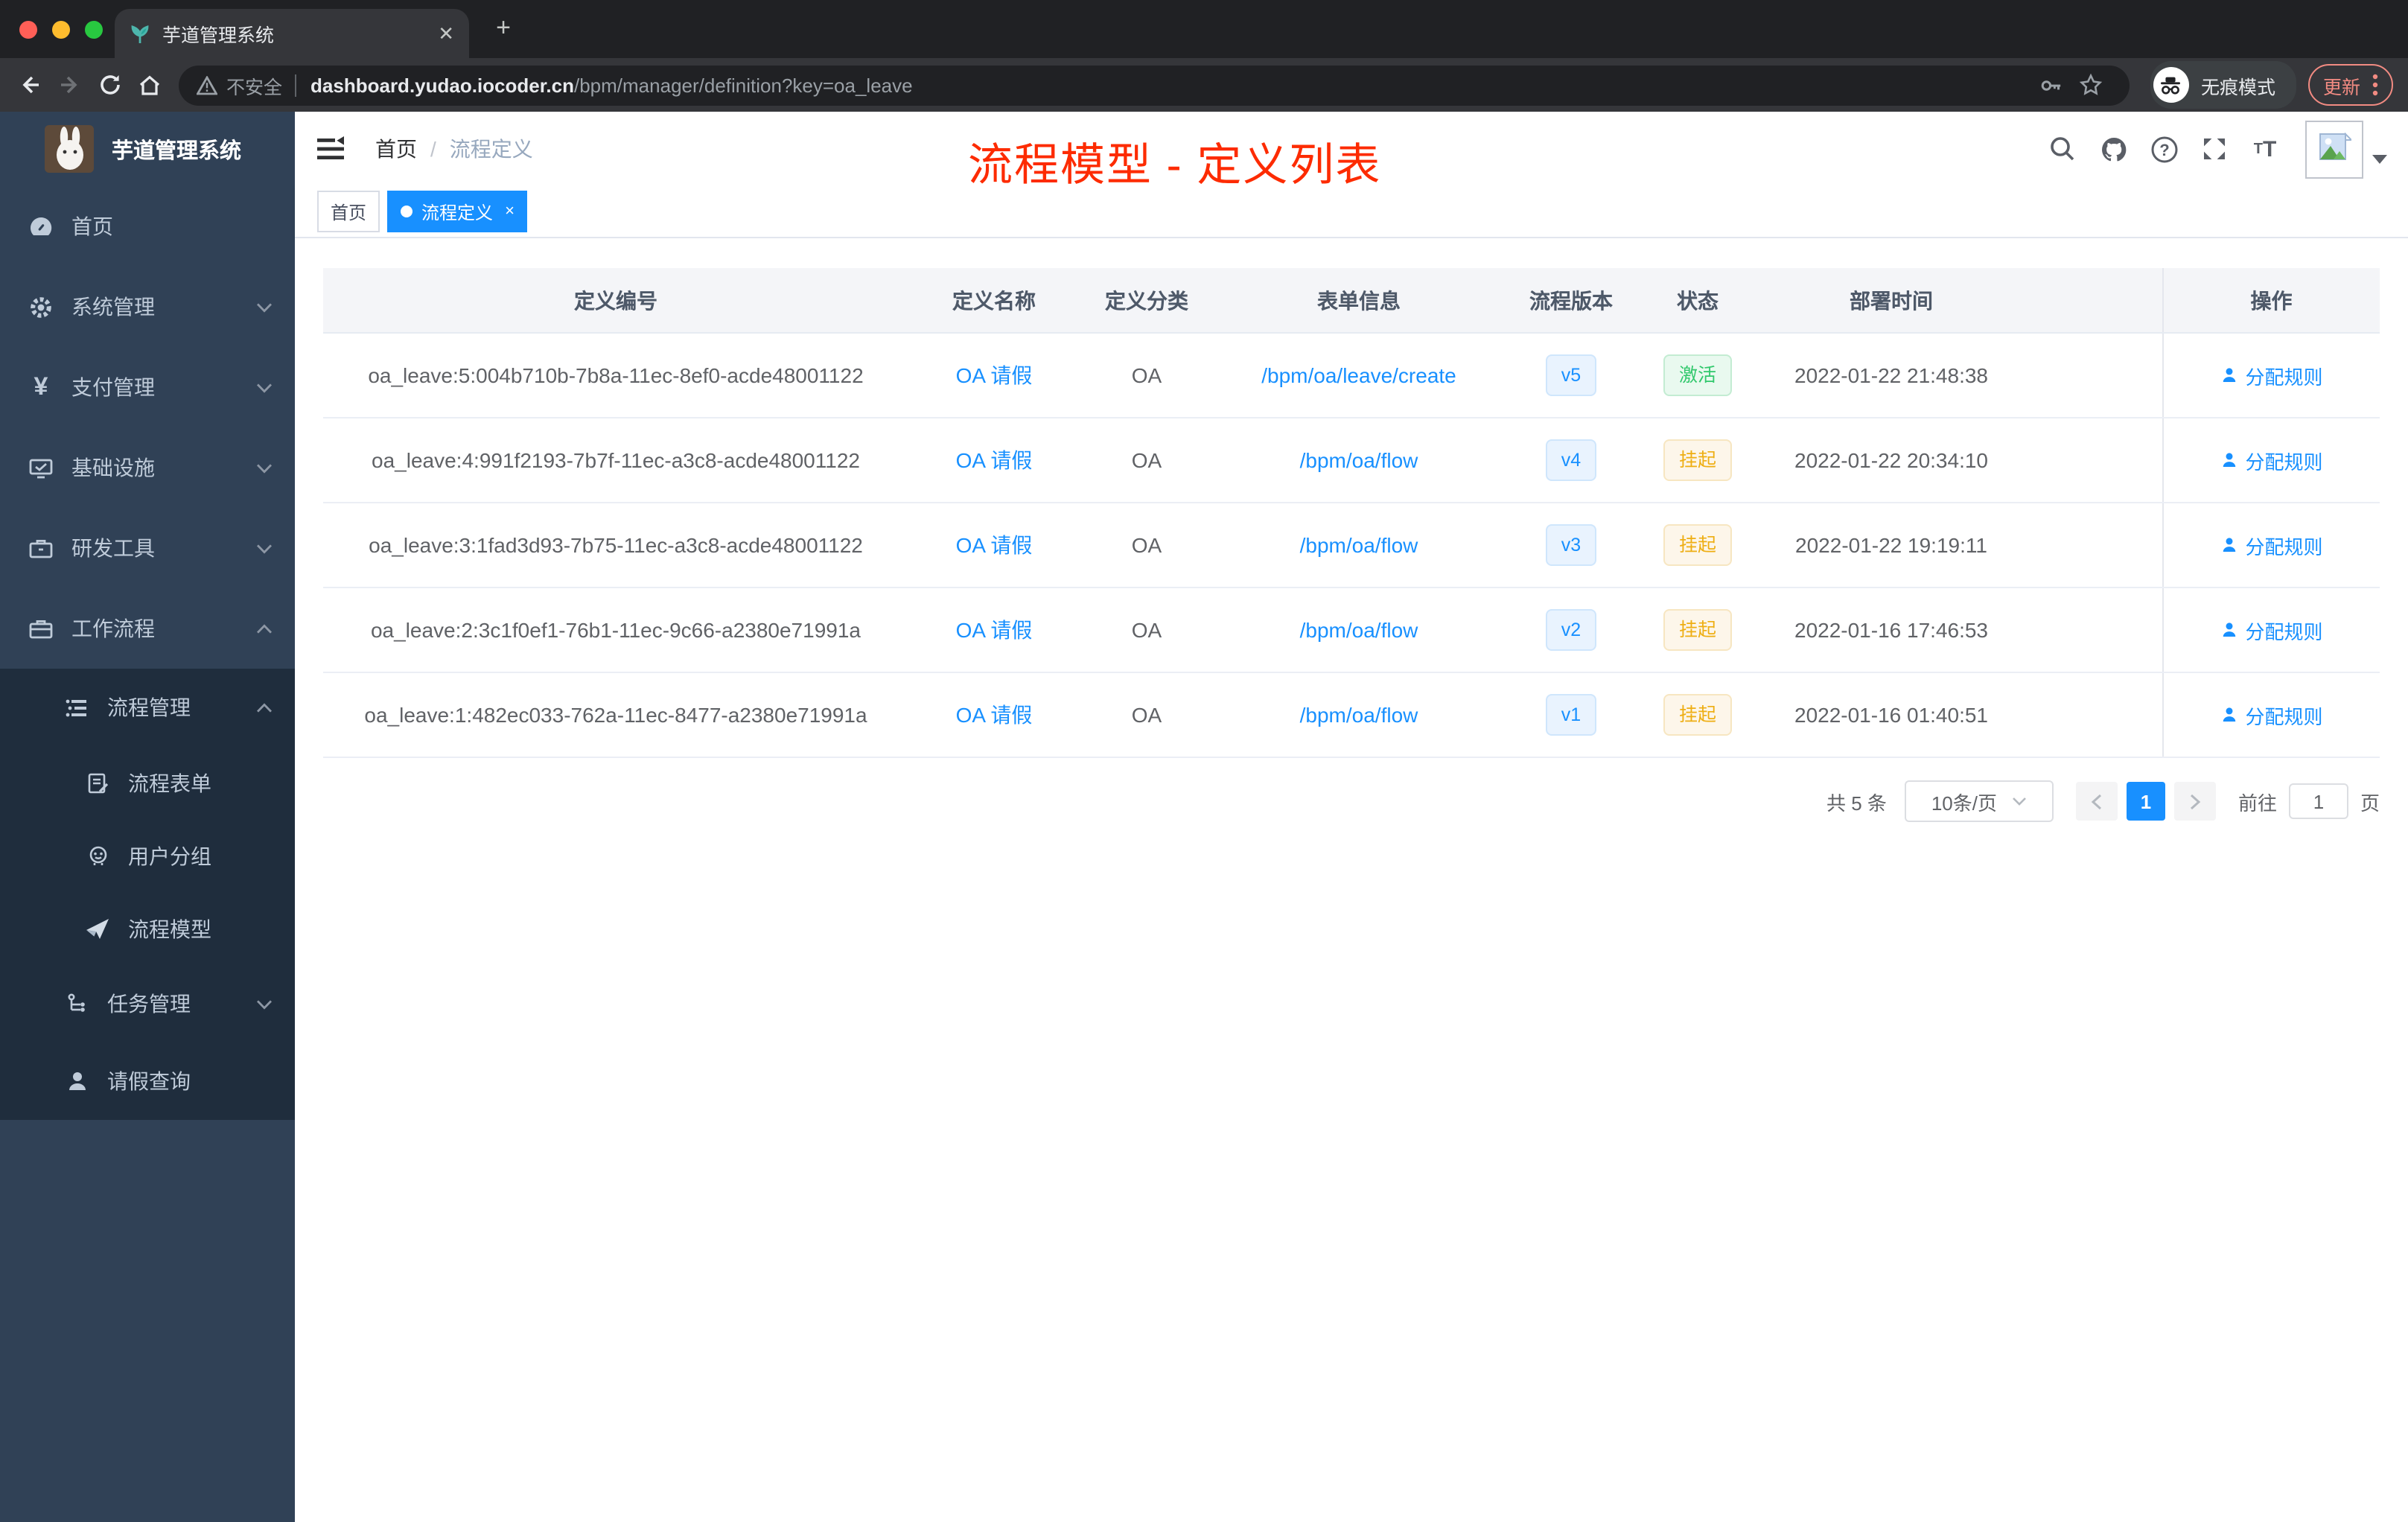 The width and height of the screenshot is (2408, 1522). What do you see at coordinates (2096, 801) in the screenshot?
I see `prev-page-button` at bounding box center [2096, 801].